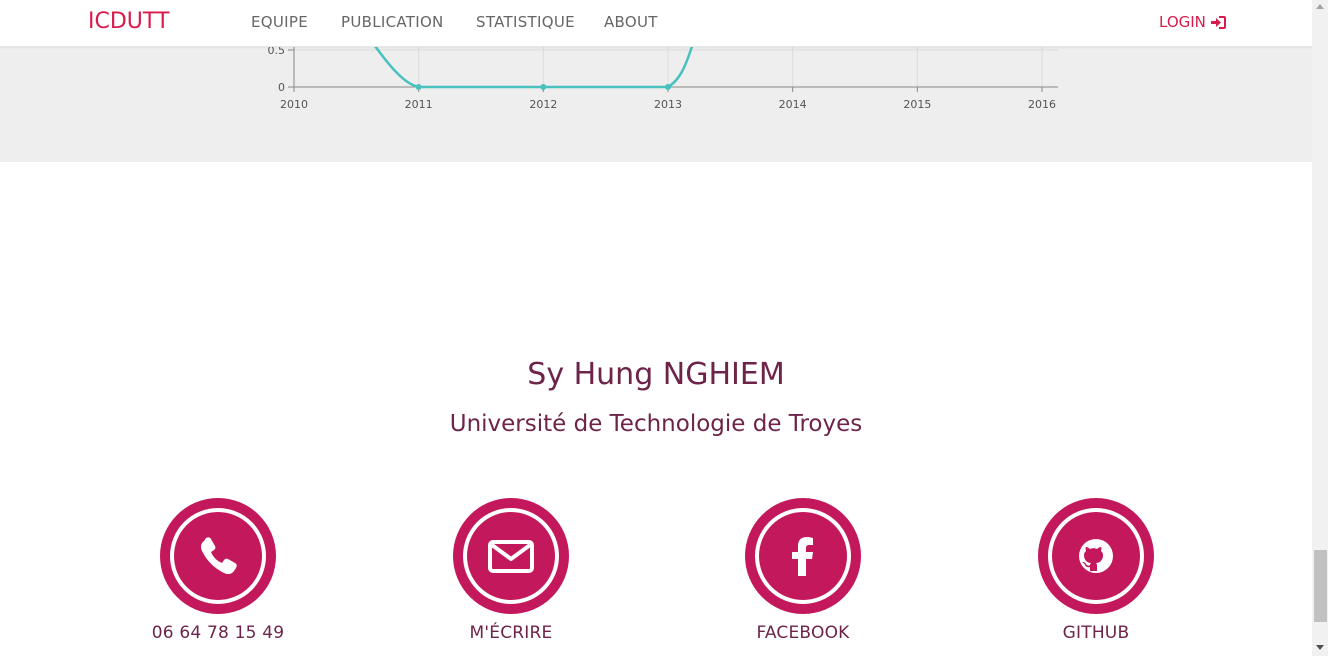  What do you see at coordinates (1218, 22) in the screenshot?
I see `sign-in-icon` at bounding box center [1218, 22].